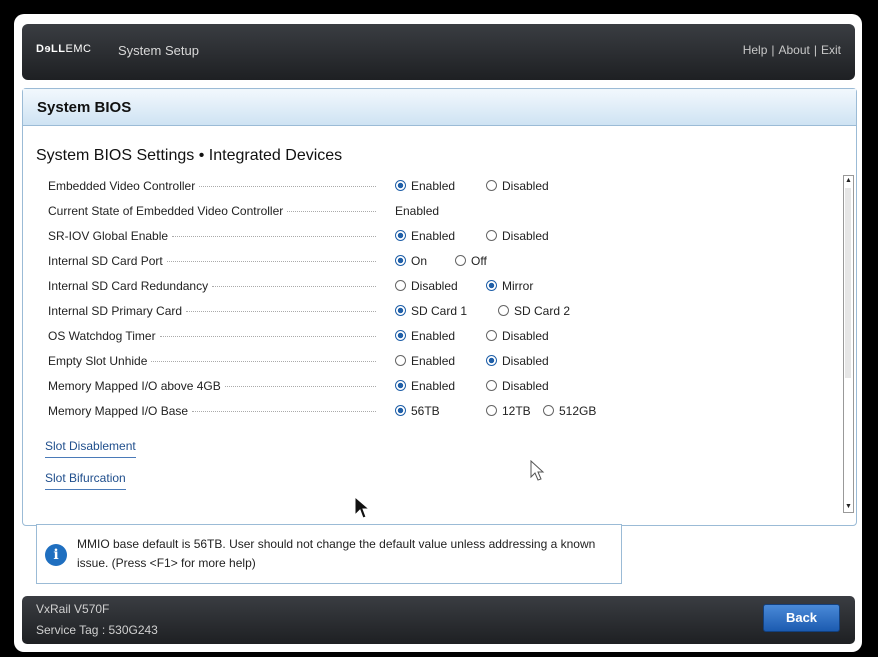 The height and width of the screenshot is (657, 878). I want to click on help-link: Help, so click(755, 50).